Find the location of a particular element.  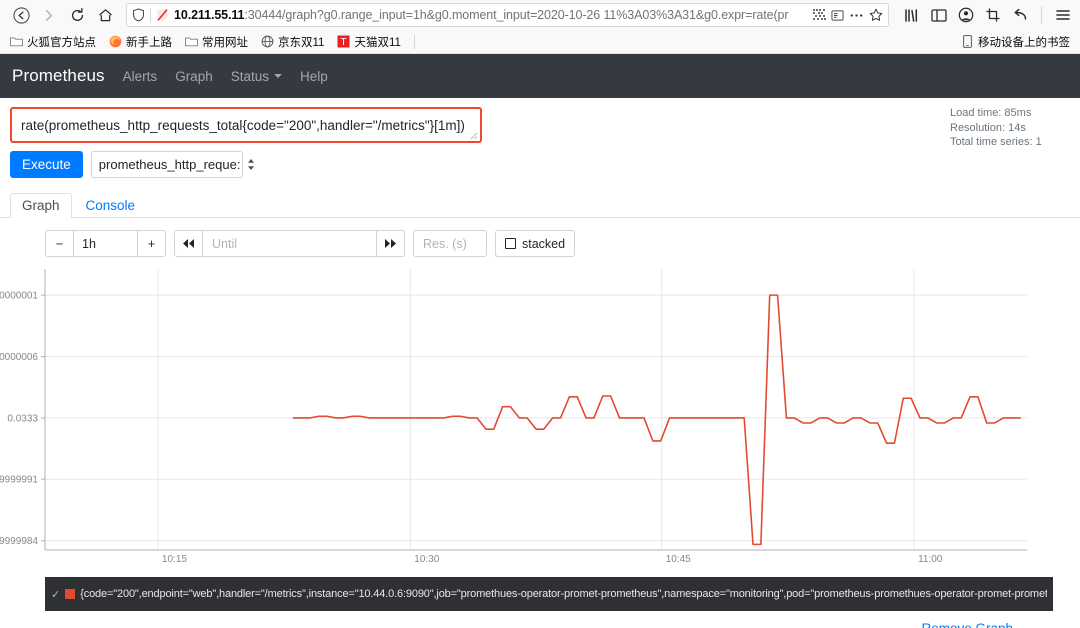

graph-footer: Remove Graph is located at coordinates (540, 619).